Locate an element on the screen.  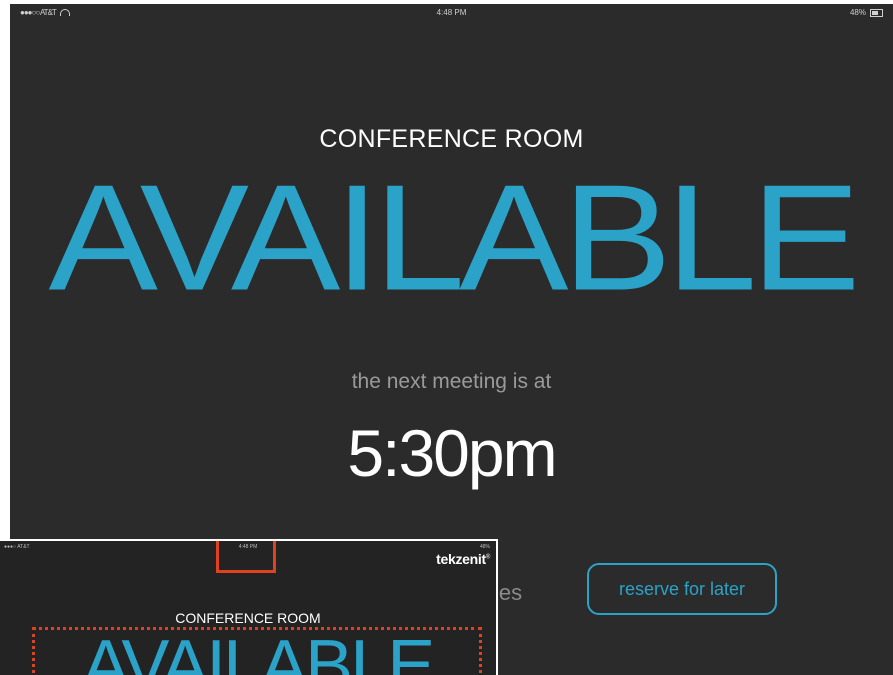
time-highlight-box is located at coordinates (246, 557).